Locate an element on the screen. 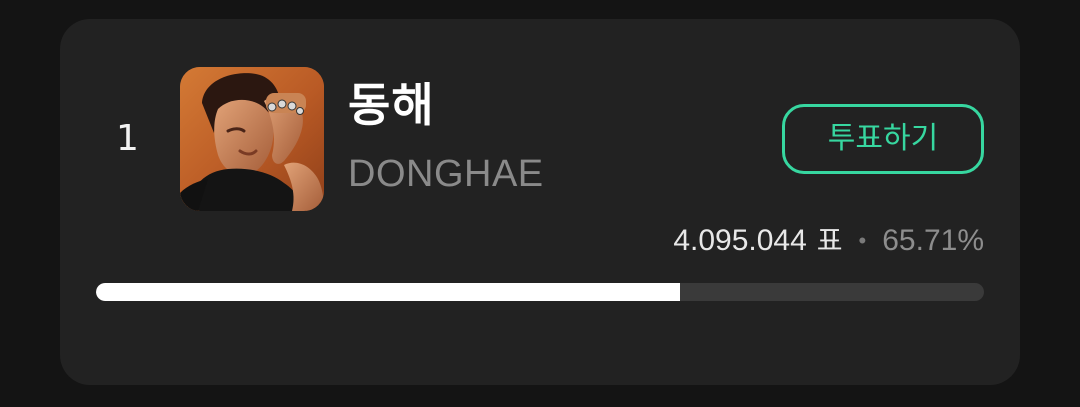 This screenshot has width=1080, height=407. vote-progress-fill is located at coordinates (388, 292).